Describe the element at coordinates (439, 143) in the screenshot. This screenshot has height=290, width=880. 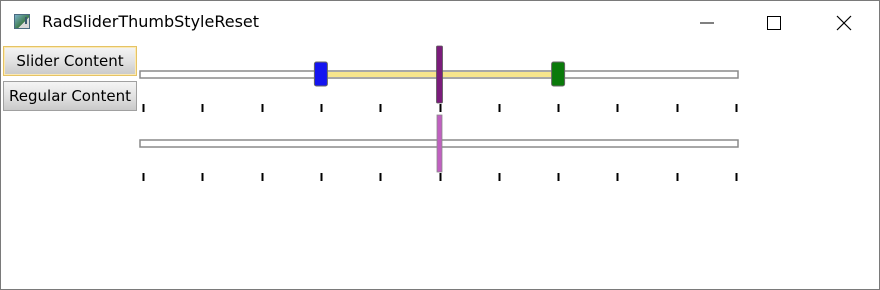
I see `slider-thumb` at that location.